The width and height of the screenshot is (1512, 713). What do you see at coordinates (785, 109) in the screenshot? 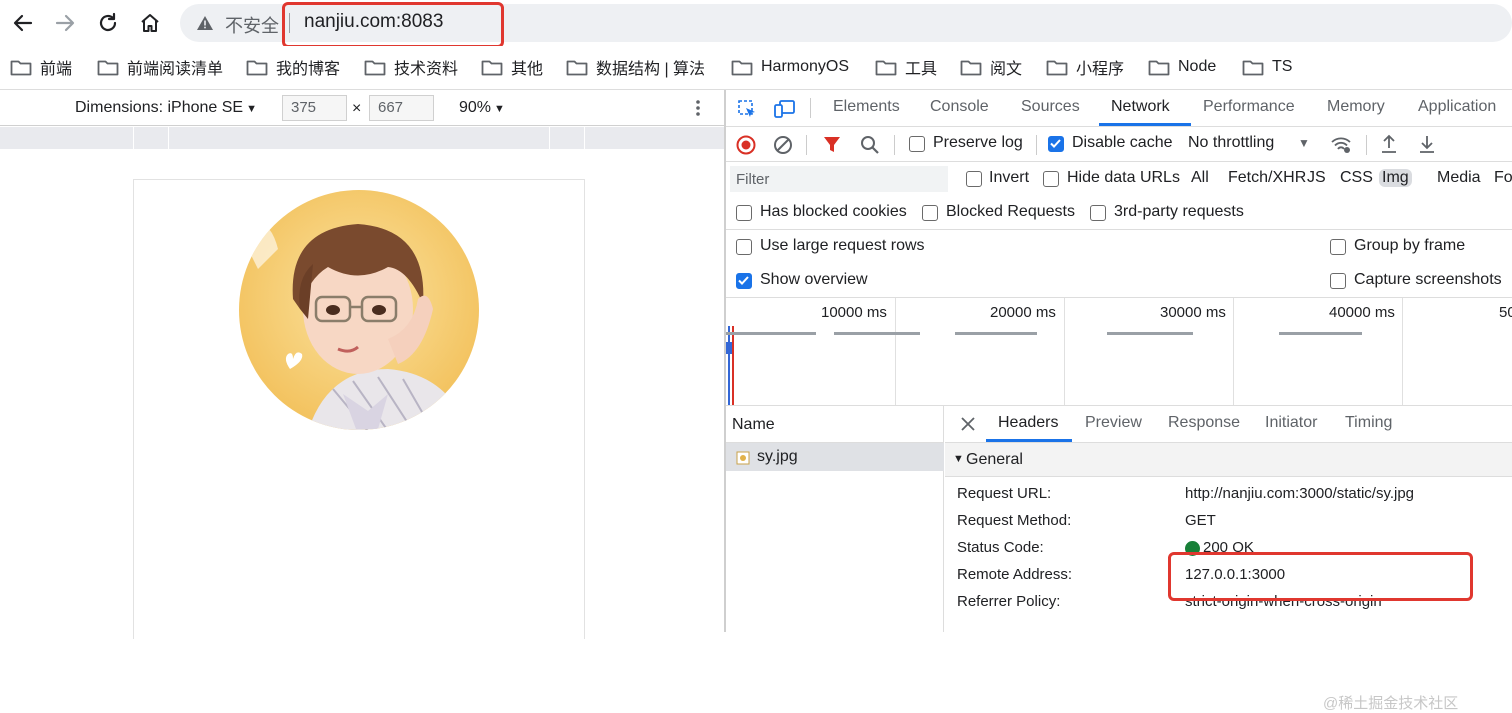
I see `device-toggle-icon` at bounding box center [785, 109].